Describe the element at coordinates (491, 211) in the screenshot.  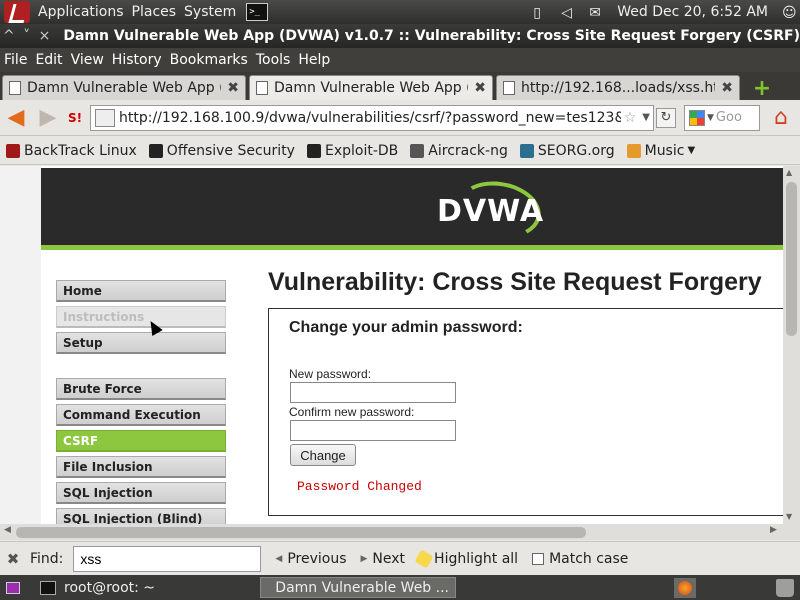
I see `logo-text: DVWA` at that location.